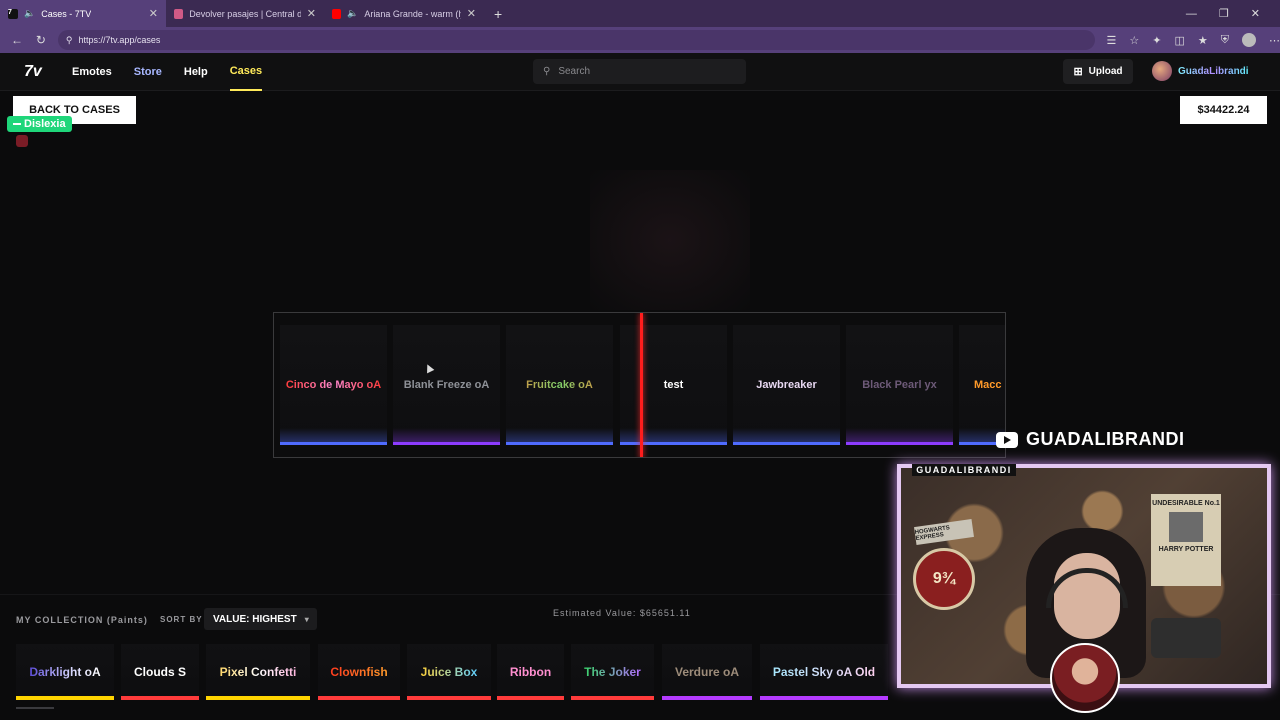 This screenshot has width=1280, height=720. Describe the element at coordinates (148, 72) in the screenshot. I see `nav-store: Store` at that location.